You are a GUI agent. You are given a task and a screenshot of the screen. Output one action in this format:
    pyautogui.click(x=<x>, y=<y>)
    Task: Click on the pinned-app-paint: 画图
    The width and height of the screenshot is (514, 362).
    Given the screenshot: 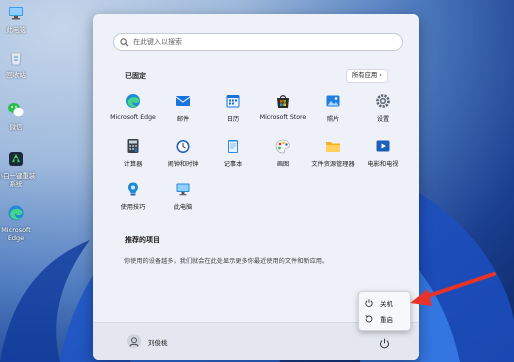 What is the action you would take?
    pyautogui.click(x=283, y=153)
    